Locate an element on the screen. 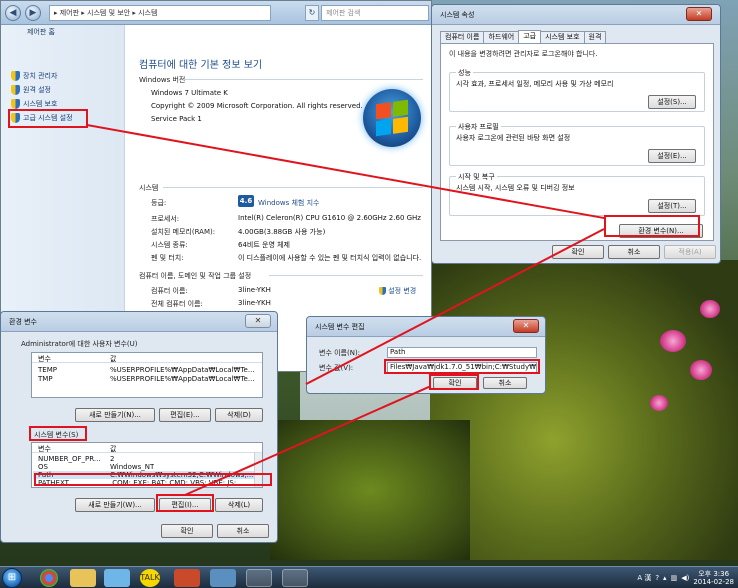 Image resolution: width=738 pixels, height=588 pixels. taskbar: ⊞ TALK A 漢 ? ▴ ▥ ◀) 오후 3:36 2014-02-28 is located at coordinates (369, 577).